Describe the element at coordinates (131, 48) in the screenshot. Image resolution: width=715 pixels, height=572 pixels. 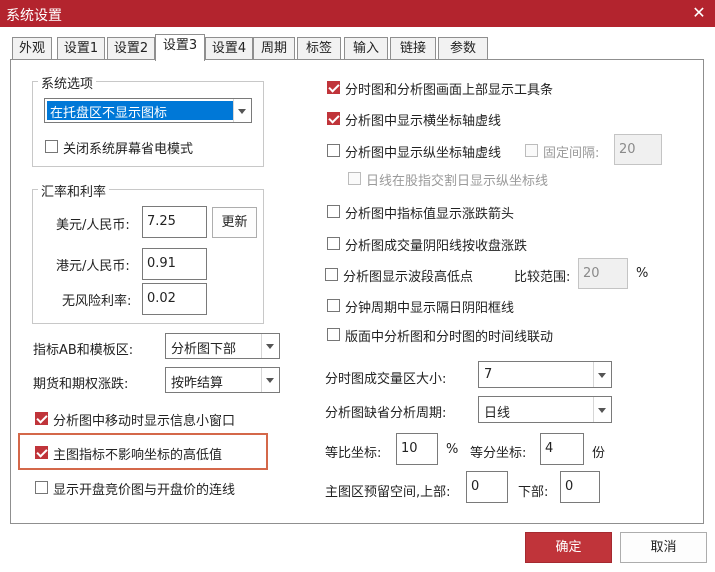
I see `tab-settings-2: 设置2` at that location.